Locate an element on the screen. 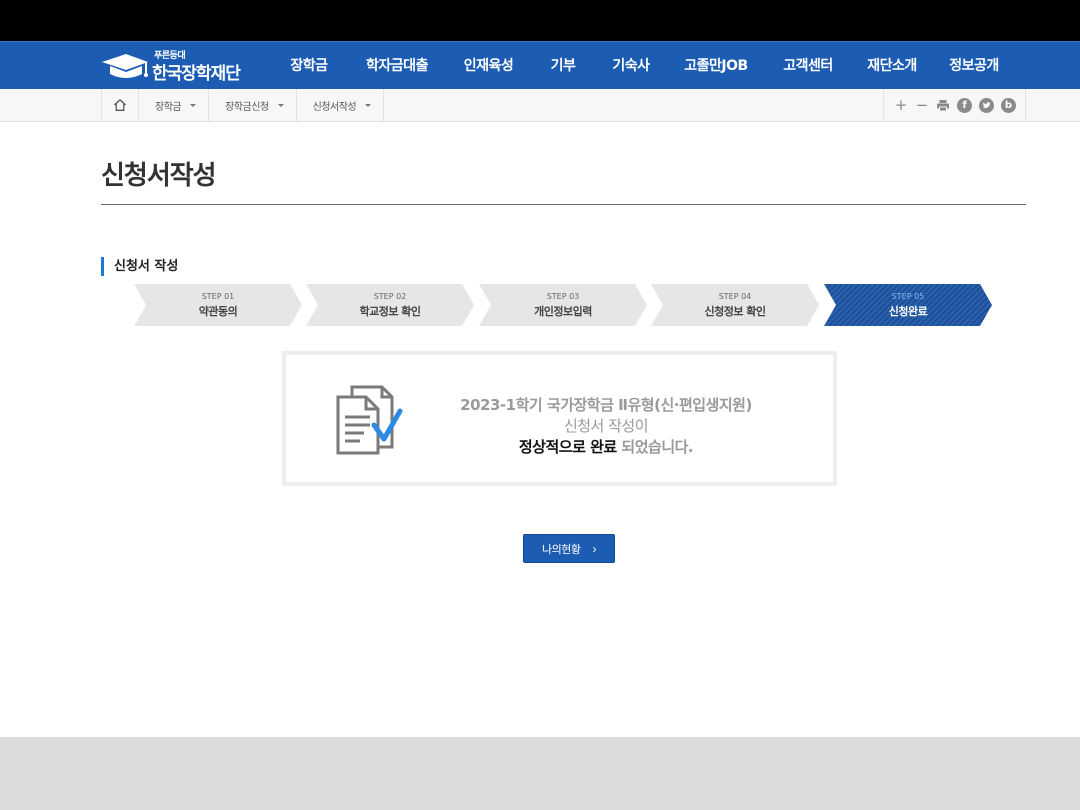 The height and width of the screenshot is (810, 1080). step-01: STEP 01 약관동의 is located at coordinates (218, 305).